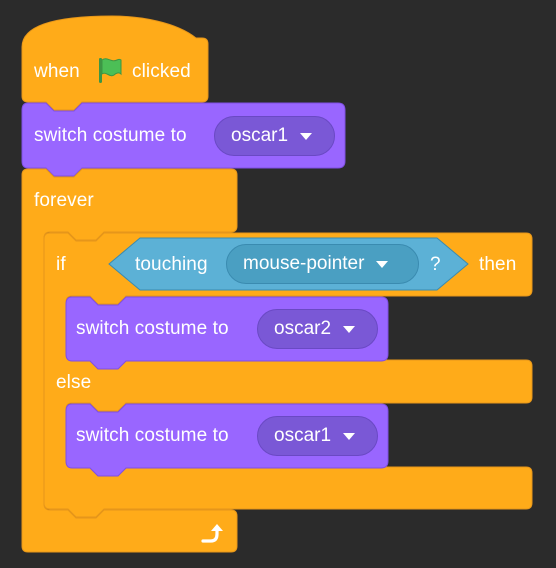 The width and height of the screenshot is (556, 568). What do you see at coordinates (74, 382) in the screenshot?
I see `else-label: else` at bounding box center [74, 382].